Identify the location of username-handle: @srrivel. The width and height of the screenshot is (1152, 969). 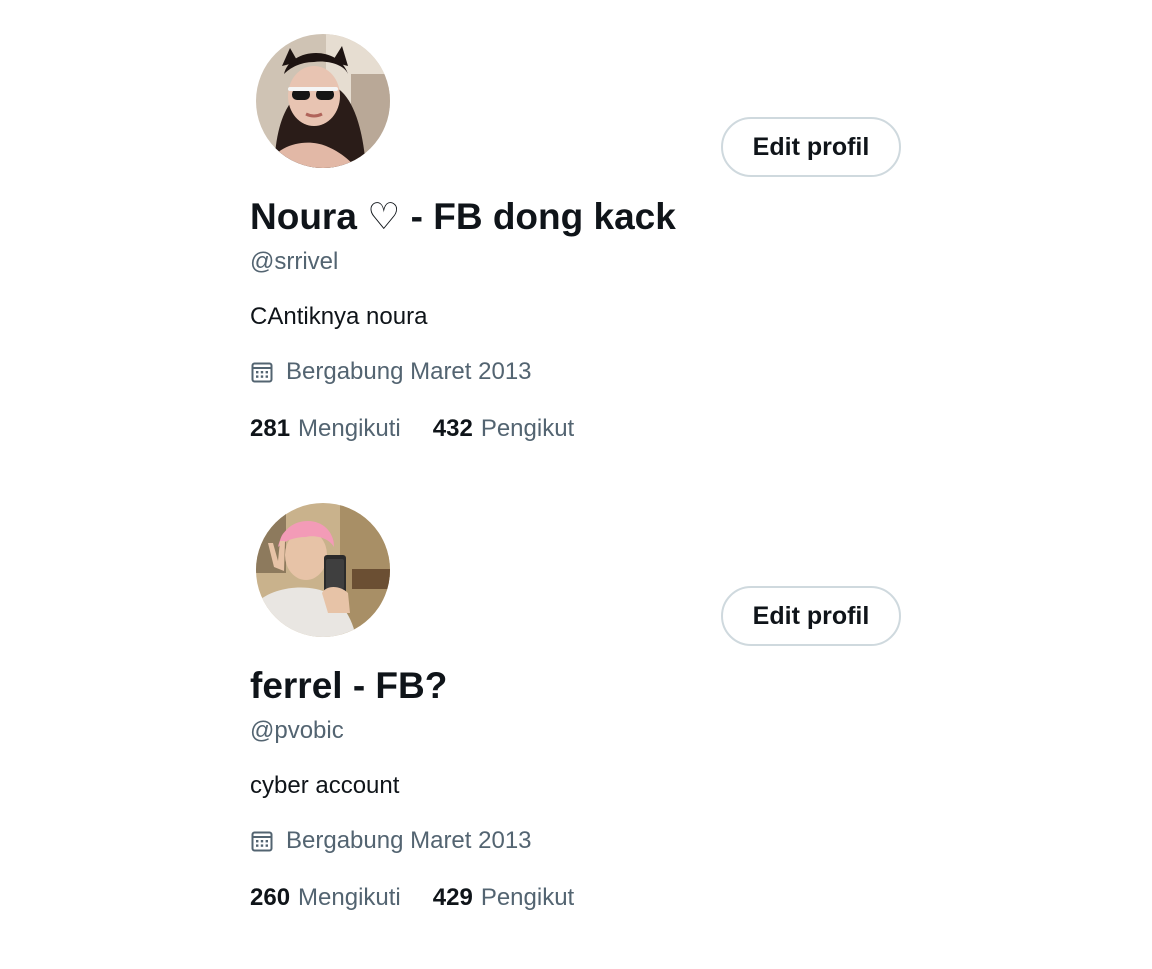
(294, 261).